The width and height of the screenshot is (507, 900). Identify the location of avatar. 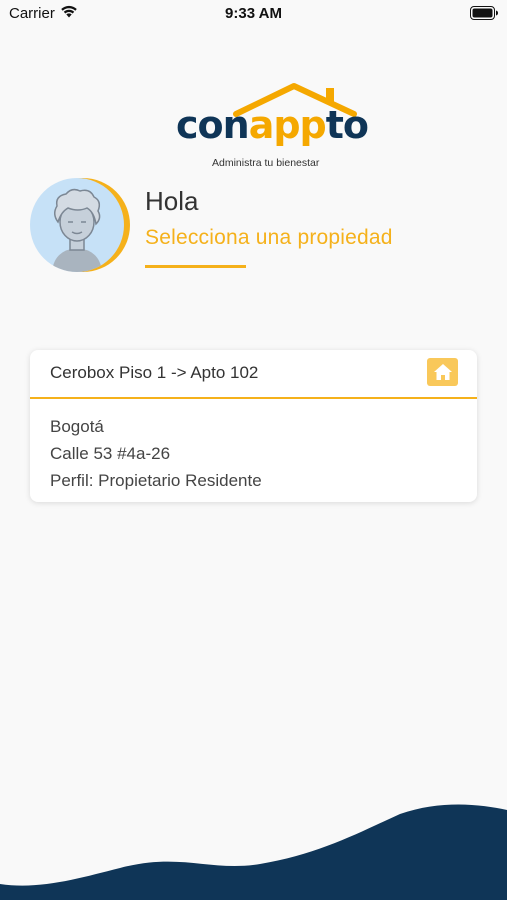
(80, 226).